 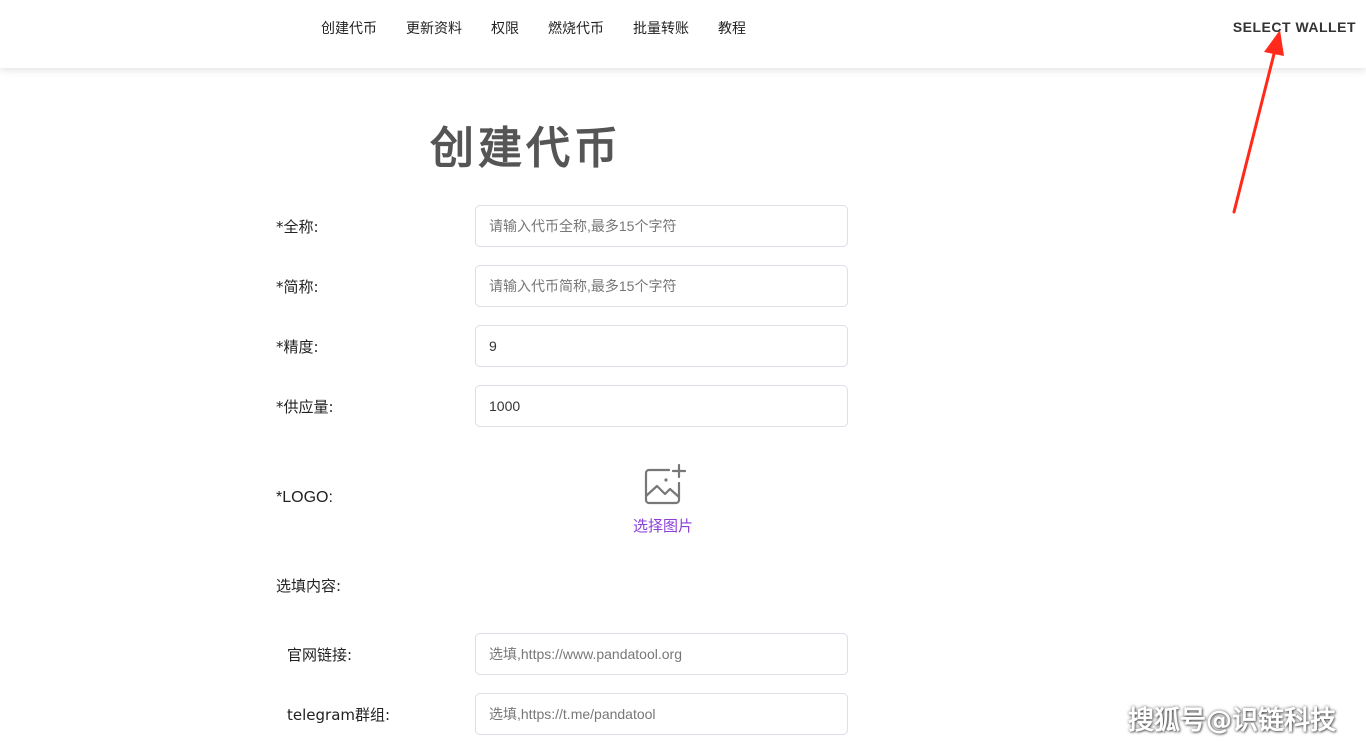 What do you see at coordinates (661, 406) in the screenshot?
I see `supply-input` at bounding box center [661, 406].